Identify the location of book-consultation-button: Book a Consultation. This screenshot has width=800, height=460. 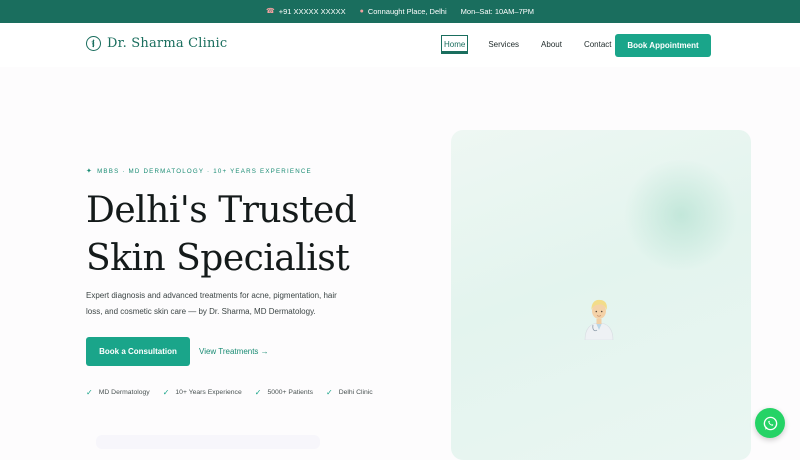
(138, 351).